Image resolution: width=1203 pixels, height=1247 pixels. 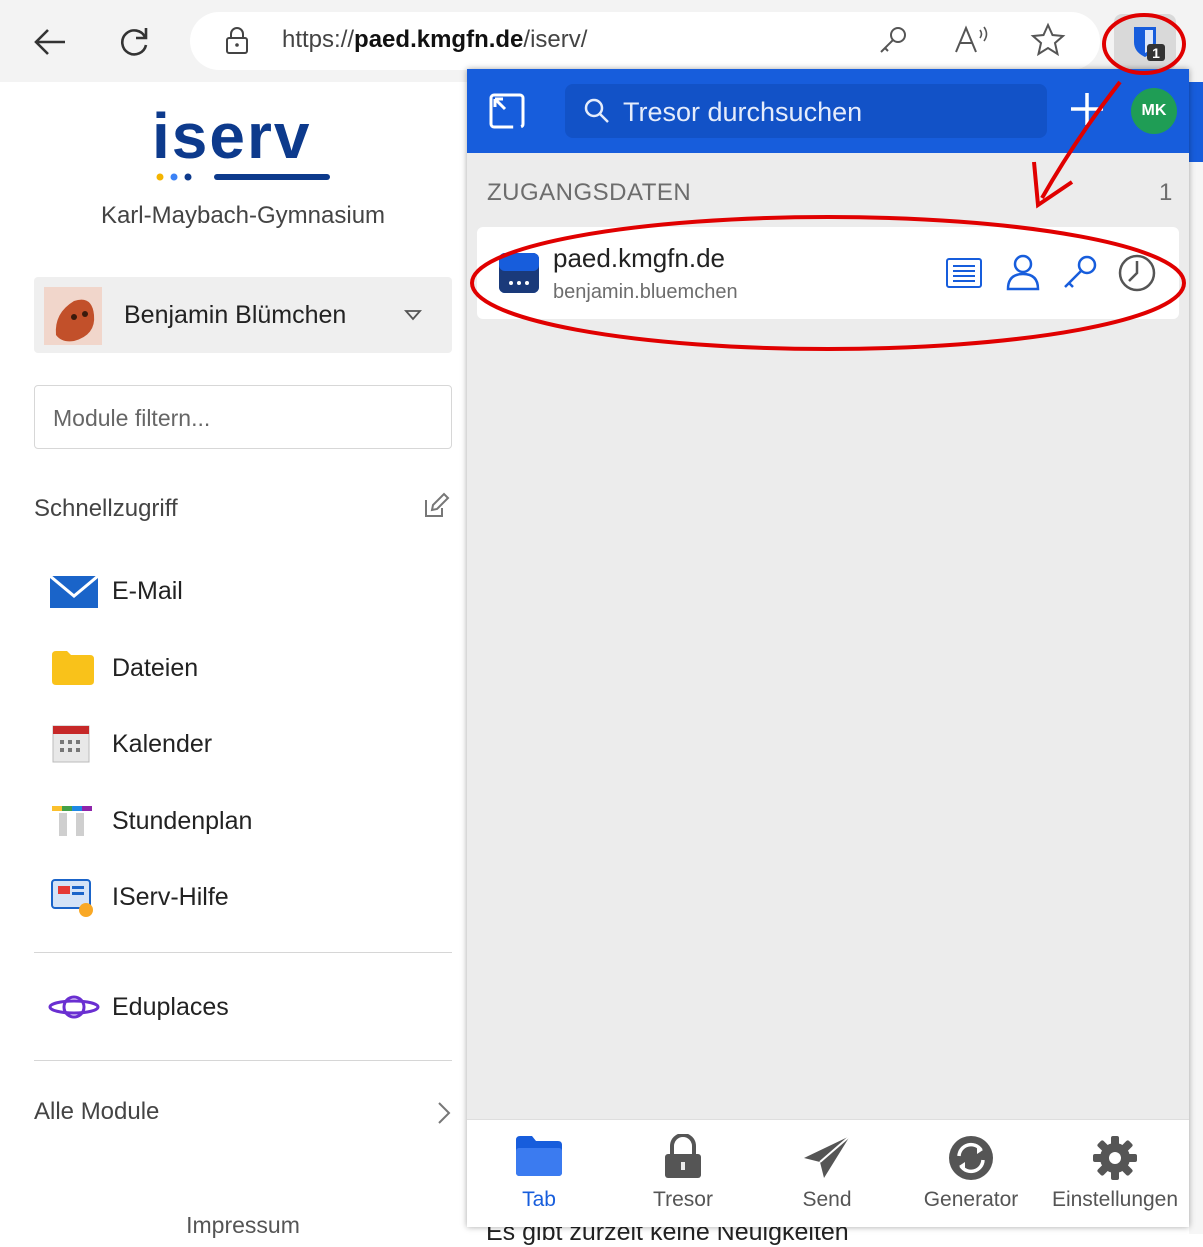 I want to click on tab-tab: Tab, so click(x=539, y=1173).